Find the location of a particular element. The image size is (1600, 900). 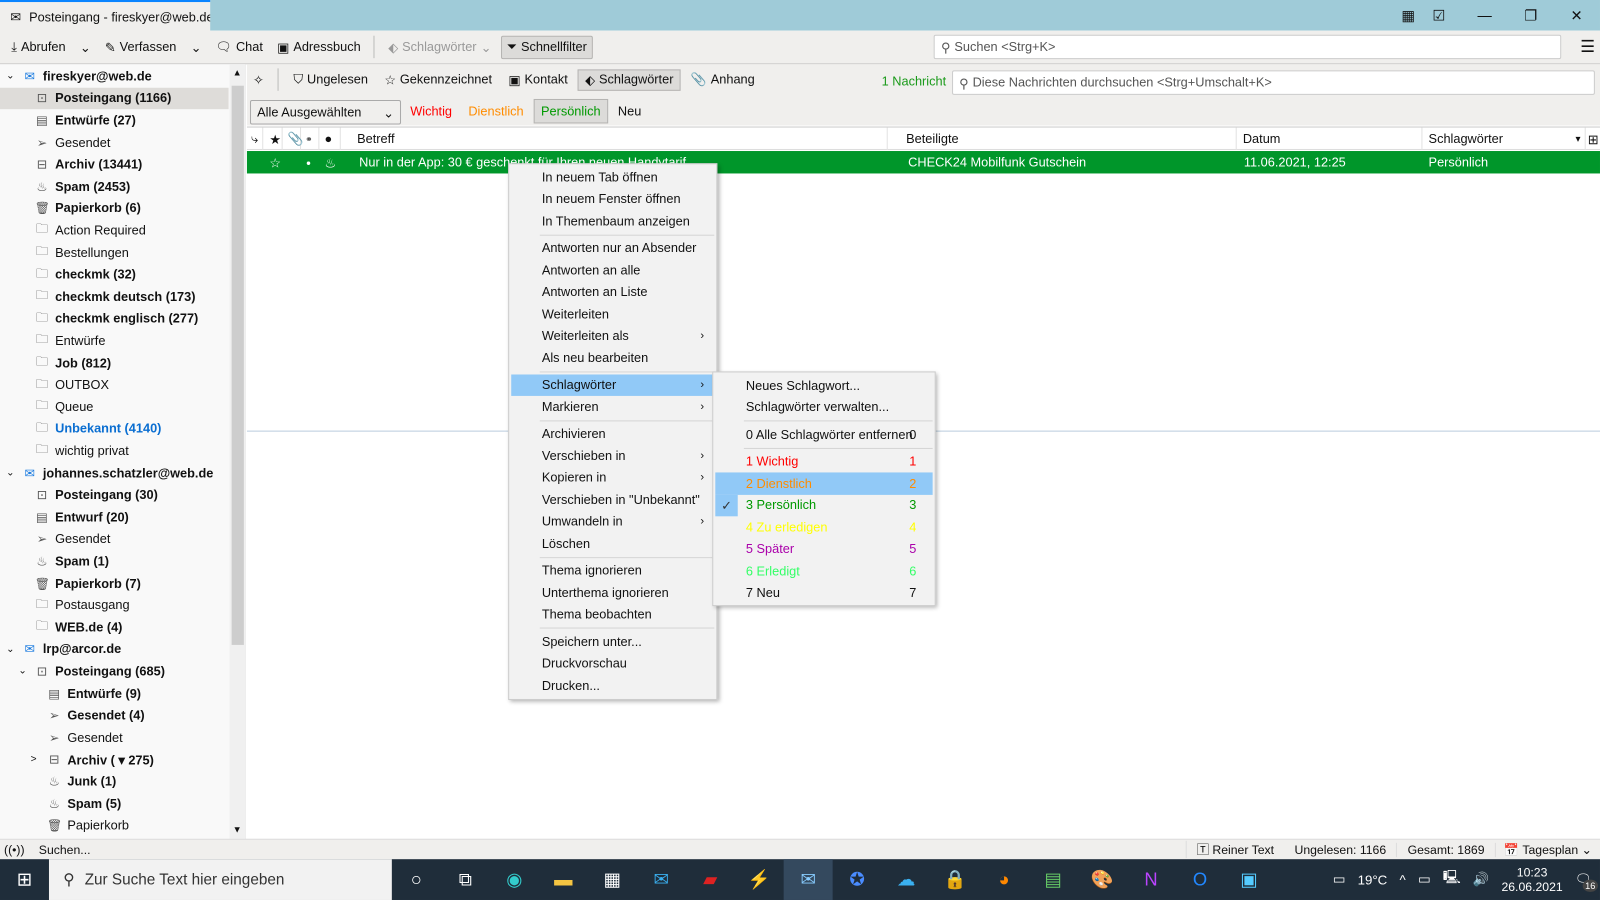

quickfilter-button: ⏷ Schnellfilter is located at coordinates (547, 47).